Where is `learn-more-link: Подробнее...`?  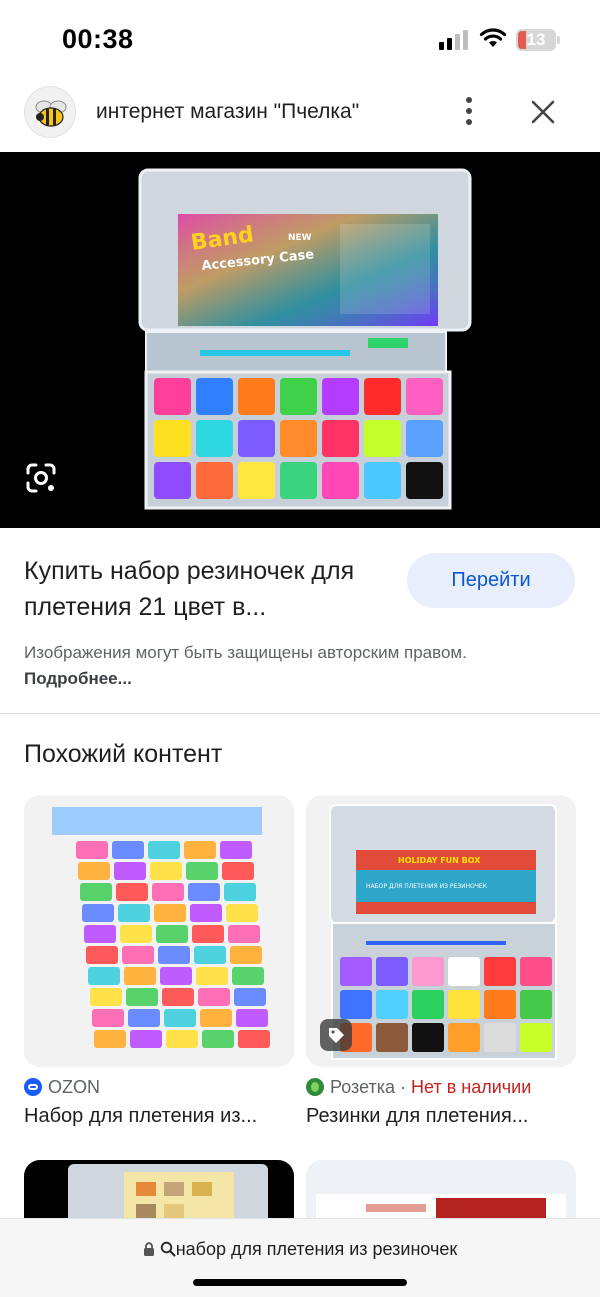 learn-more-link: Подробнее... is located at coordinates (78, 678).